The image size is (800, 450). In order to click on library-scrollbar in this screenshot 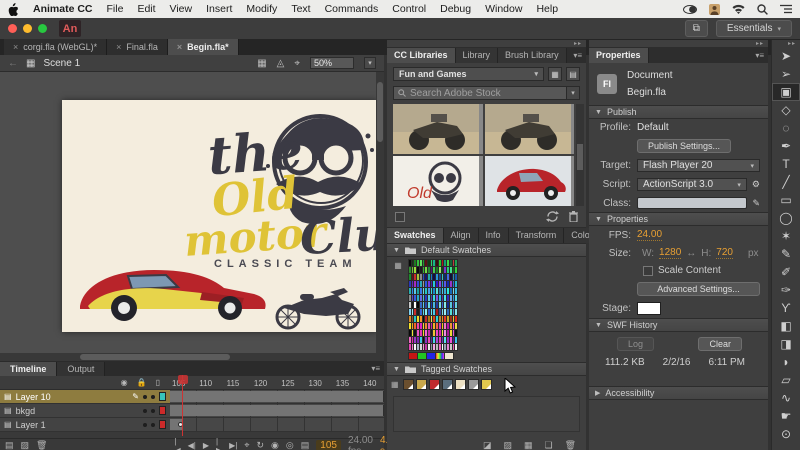, I will do `click(580, 155)`.